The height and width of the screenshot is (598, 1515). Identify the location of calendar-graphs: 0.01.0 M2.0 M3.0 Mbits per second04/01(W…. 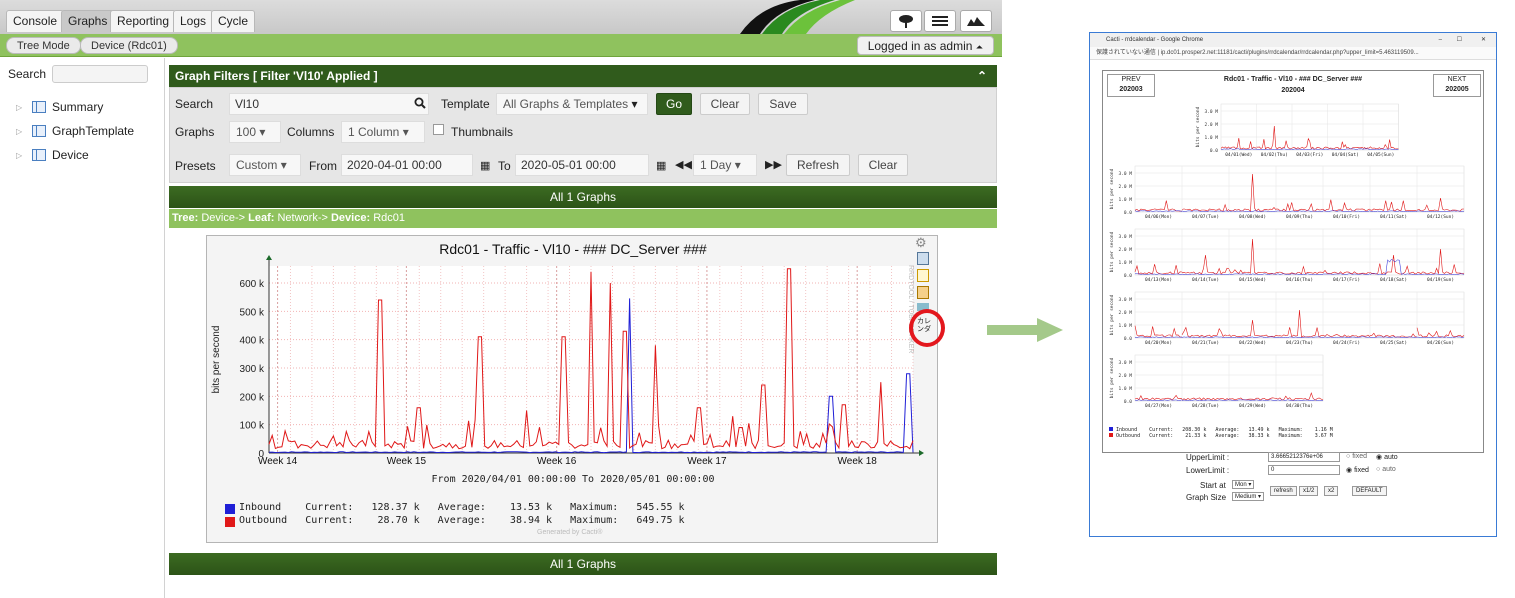
(1287, 256).